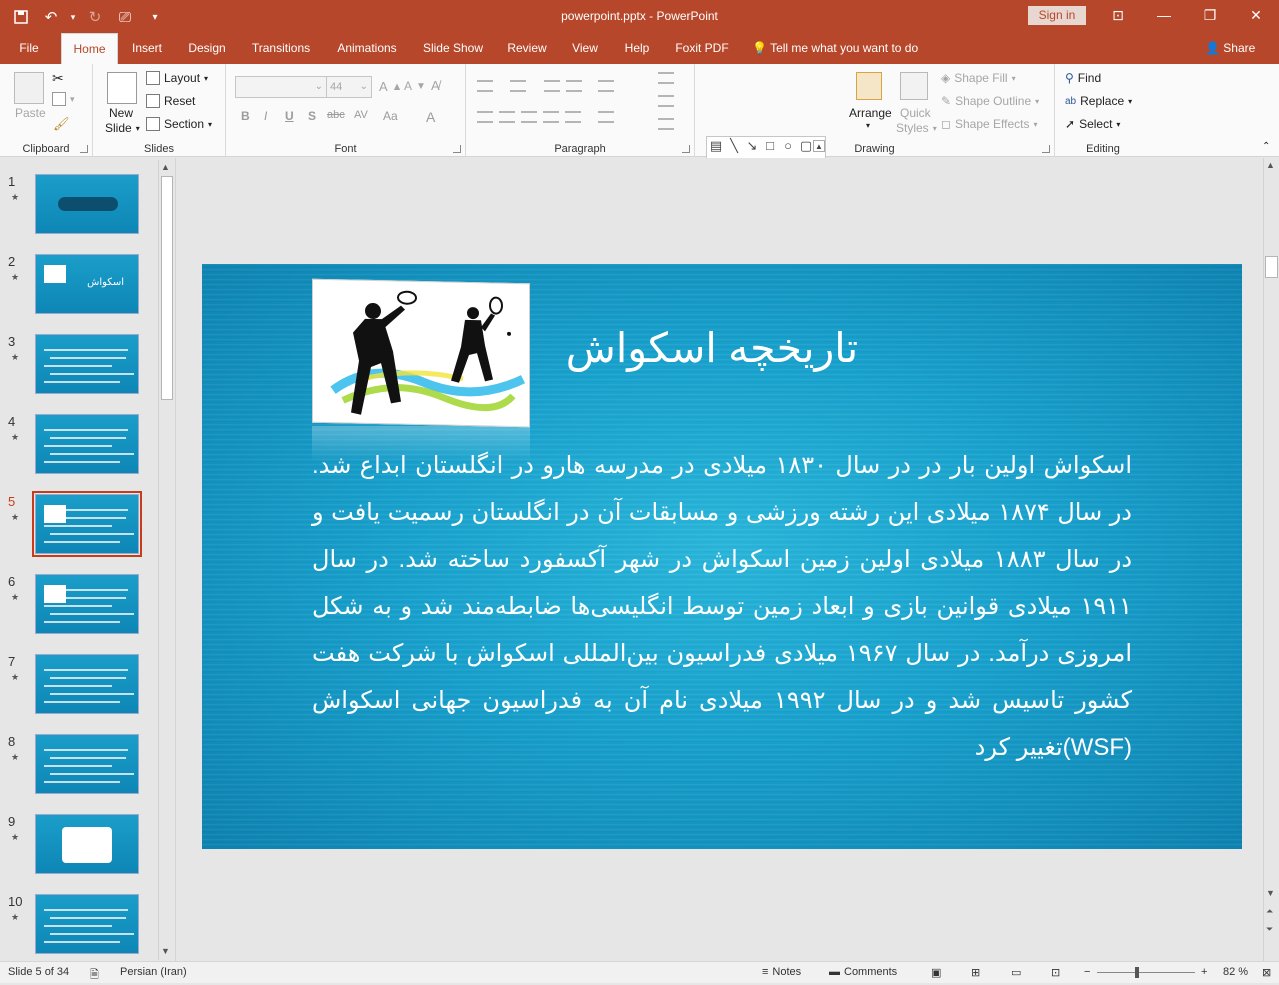 This screenshot has width=1279, height=985. What do you see at coordinates (835, 48) in the screenshot?
I see `tell-me-search: 💡 Tell me what you want to do` at bounding box center [835, 48].